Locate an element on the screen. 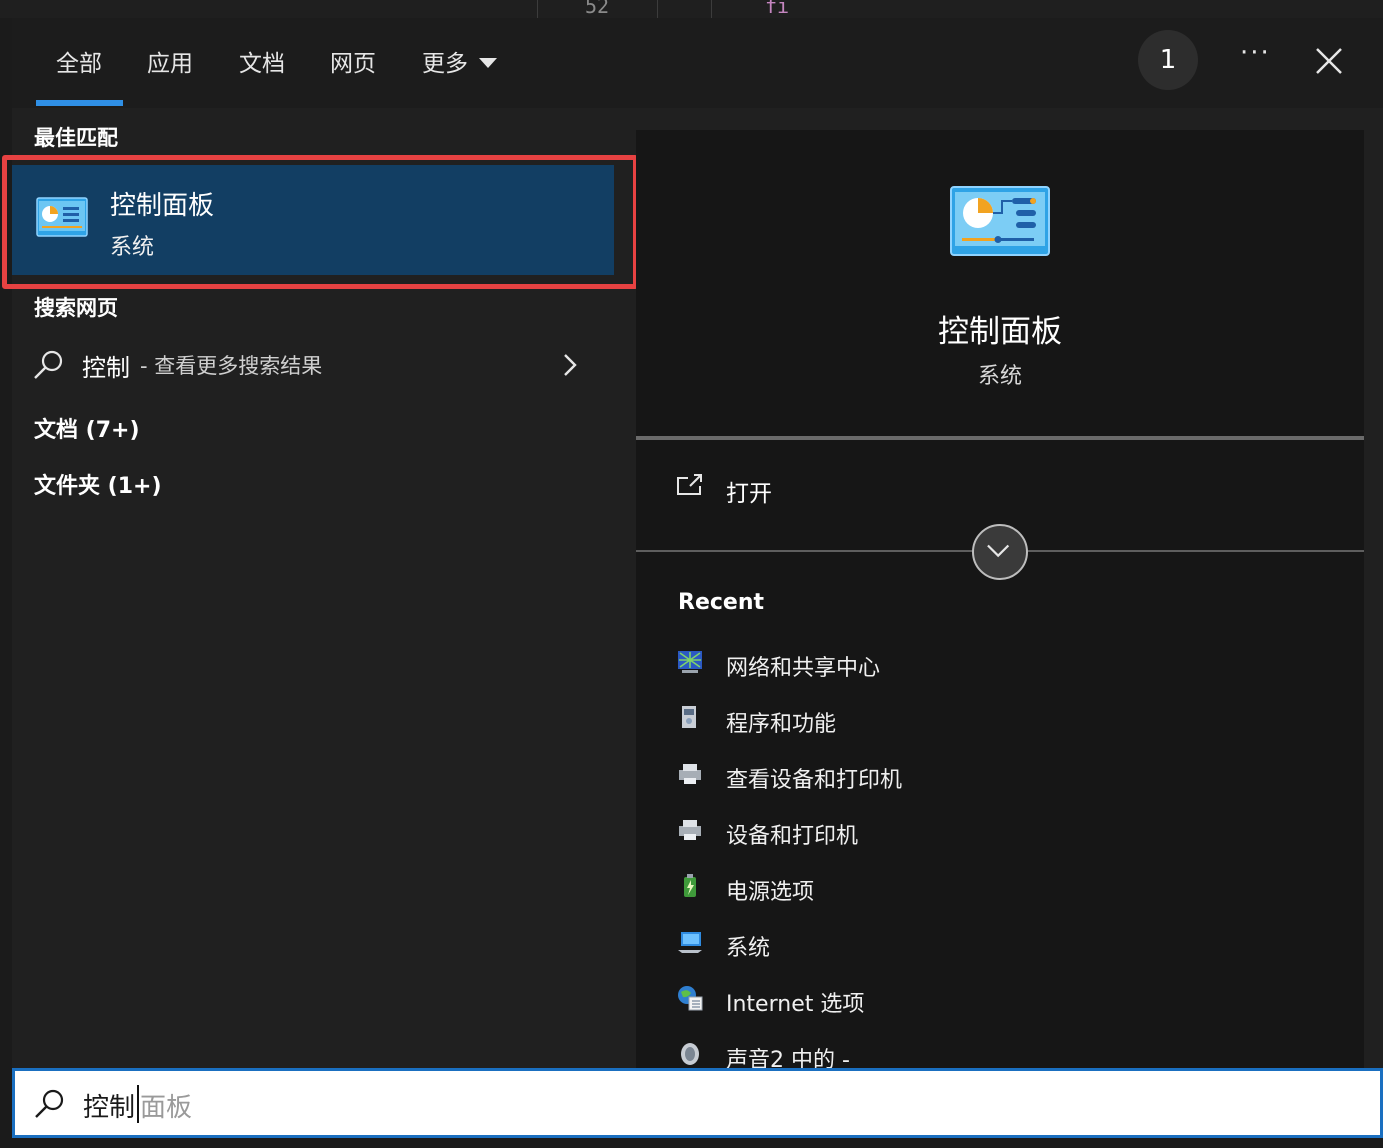 The image size is (1383, 1148). background-editor: 52 fi is located at coordinates (691, 9).